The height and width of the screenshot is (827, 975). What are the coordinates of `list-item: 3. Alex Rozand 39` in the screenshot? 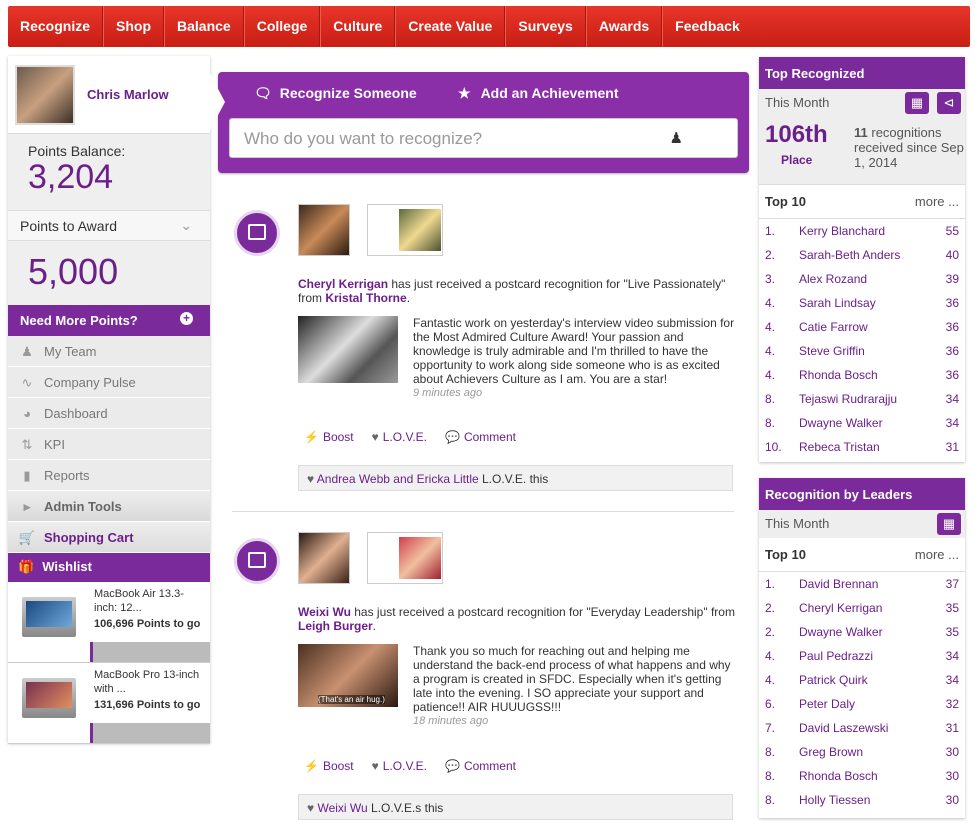 It's located at (862, 279).